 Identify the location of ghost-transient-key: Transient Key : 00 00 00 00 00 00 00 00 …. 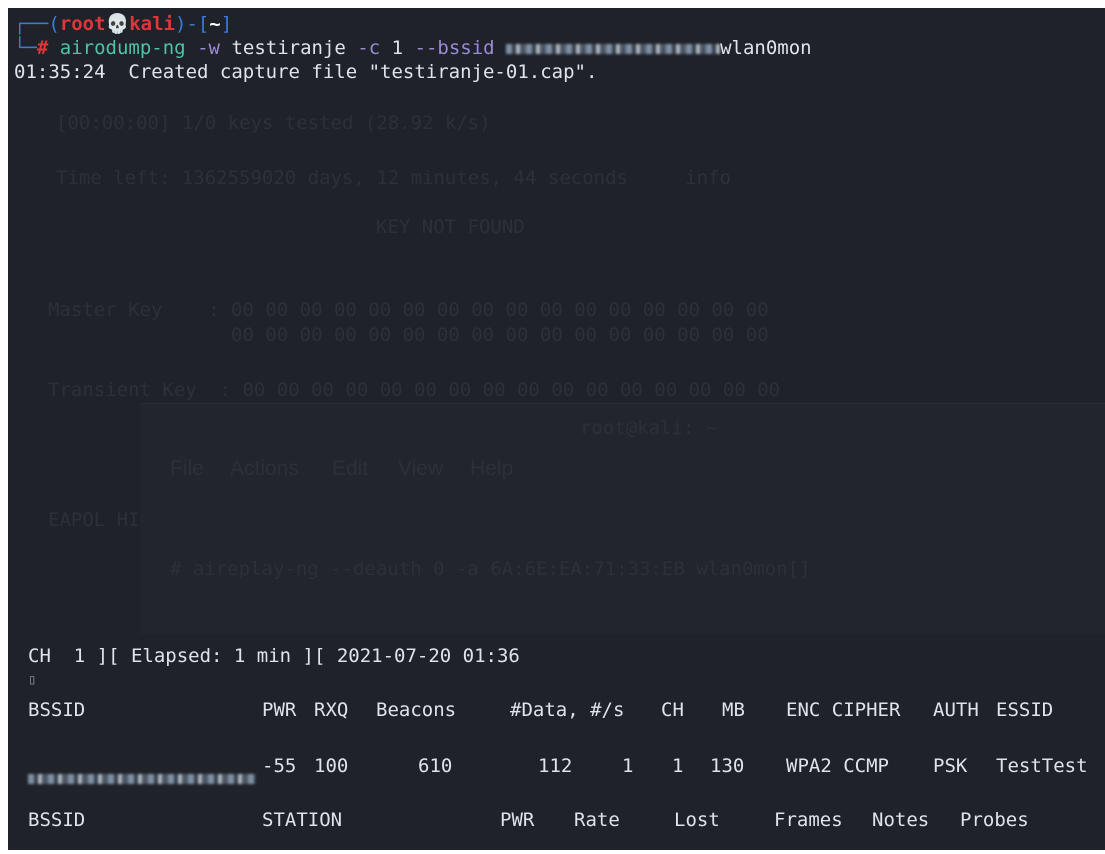
(414, 390).